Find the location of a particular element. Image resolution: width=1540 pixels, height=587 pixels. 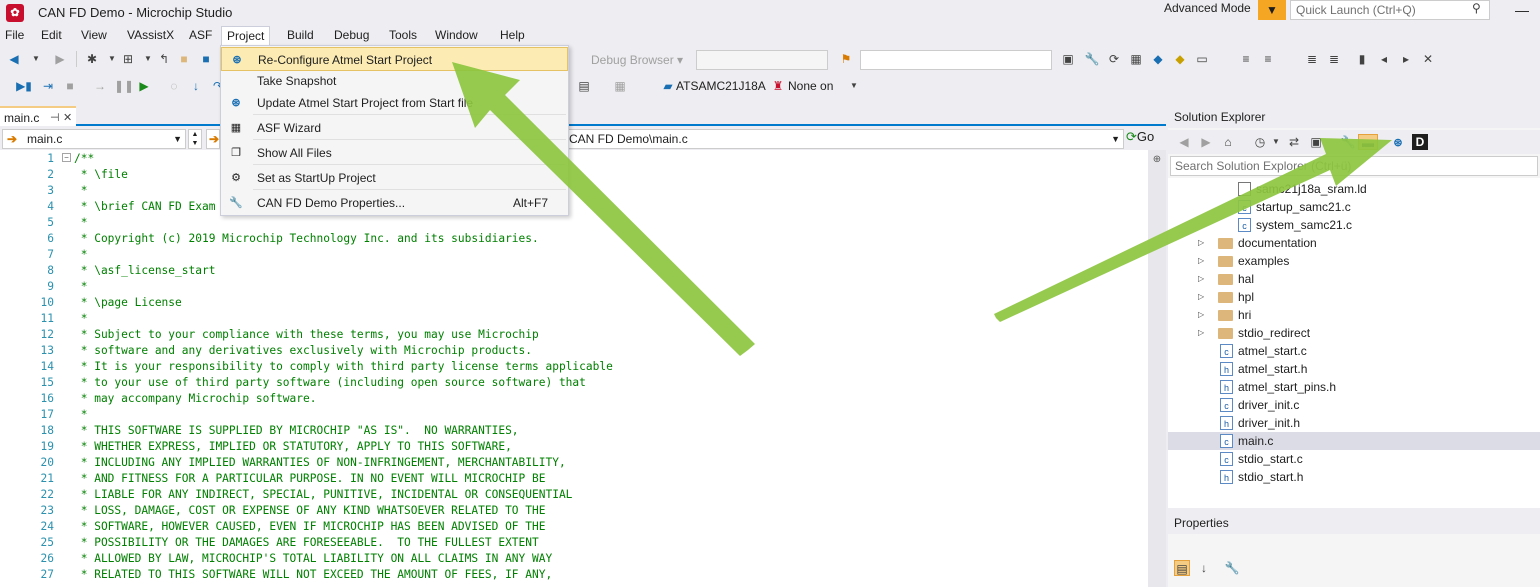

outdent-icon: ≡ is located at coordinates (1246, 59).